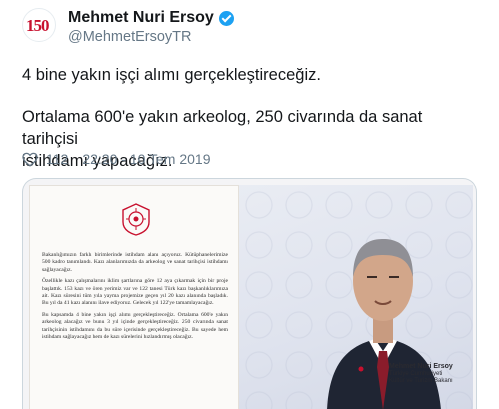 This screenshot has height=409, width=499. I want to click on verified-badge-icon, so click(226, 18).